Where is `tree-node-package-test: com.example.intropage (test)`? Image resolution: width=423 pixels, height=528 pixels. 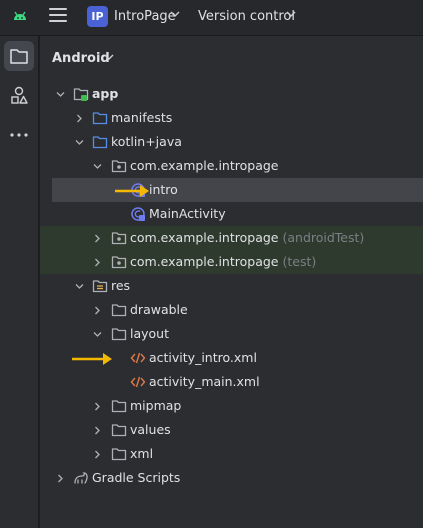
tree-node-package-test: com.example.intropage (test) is located at coordinates (231, 262).